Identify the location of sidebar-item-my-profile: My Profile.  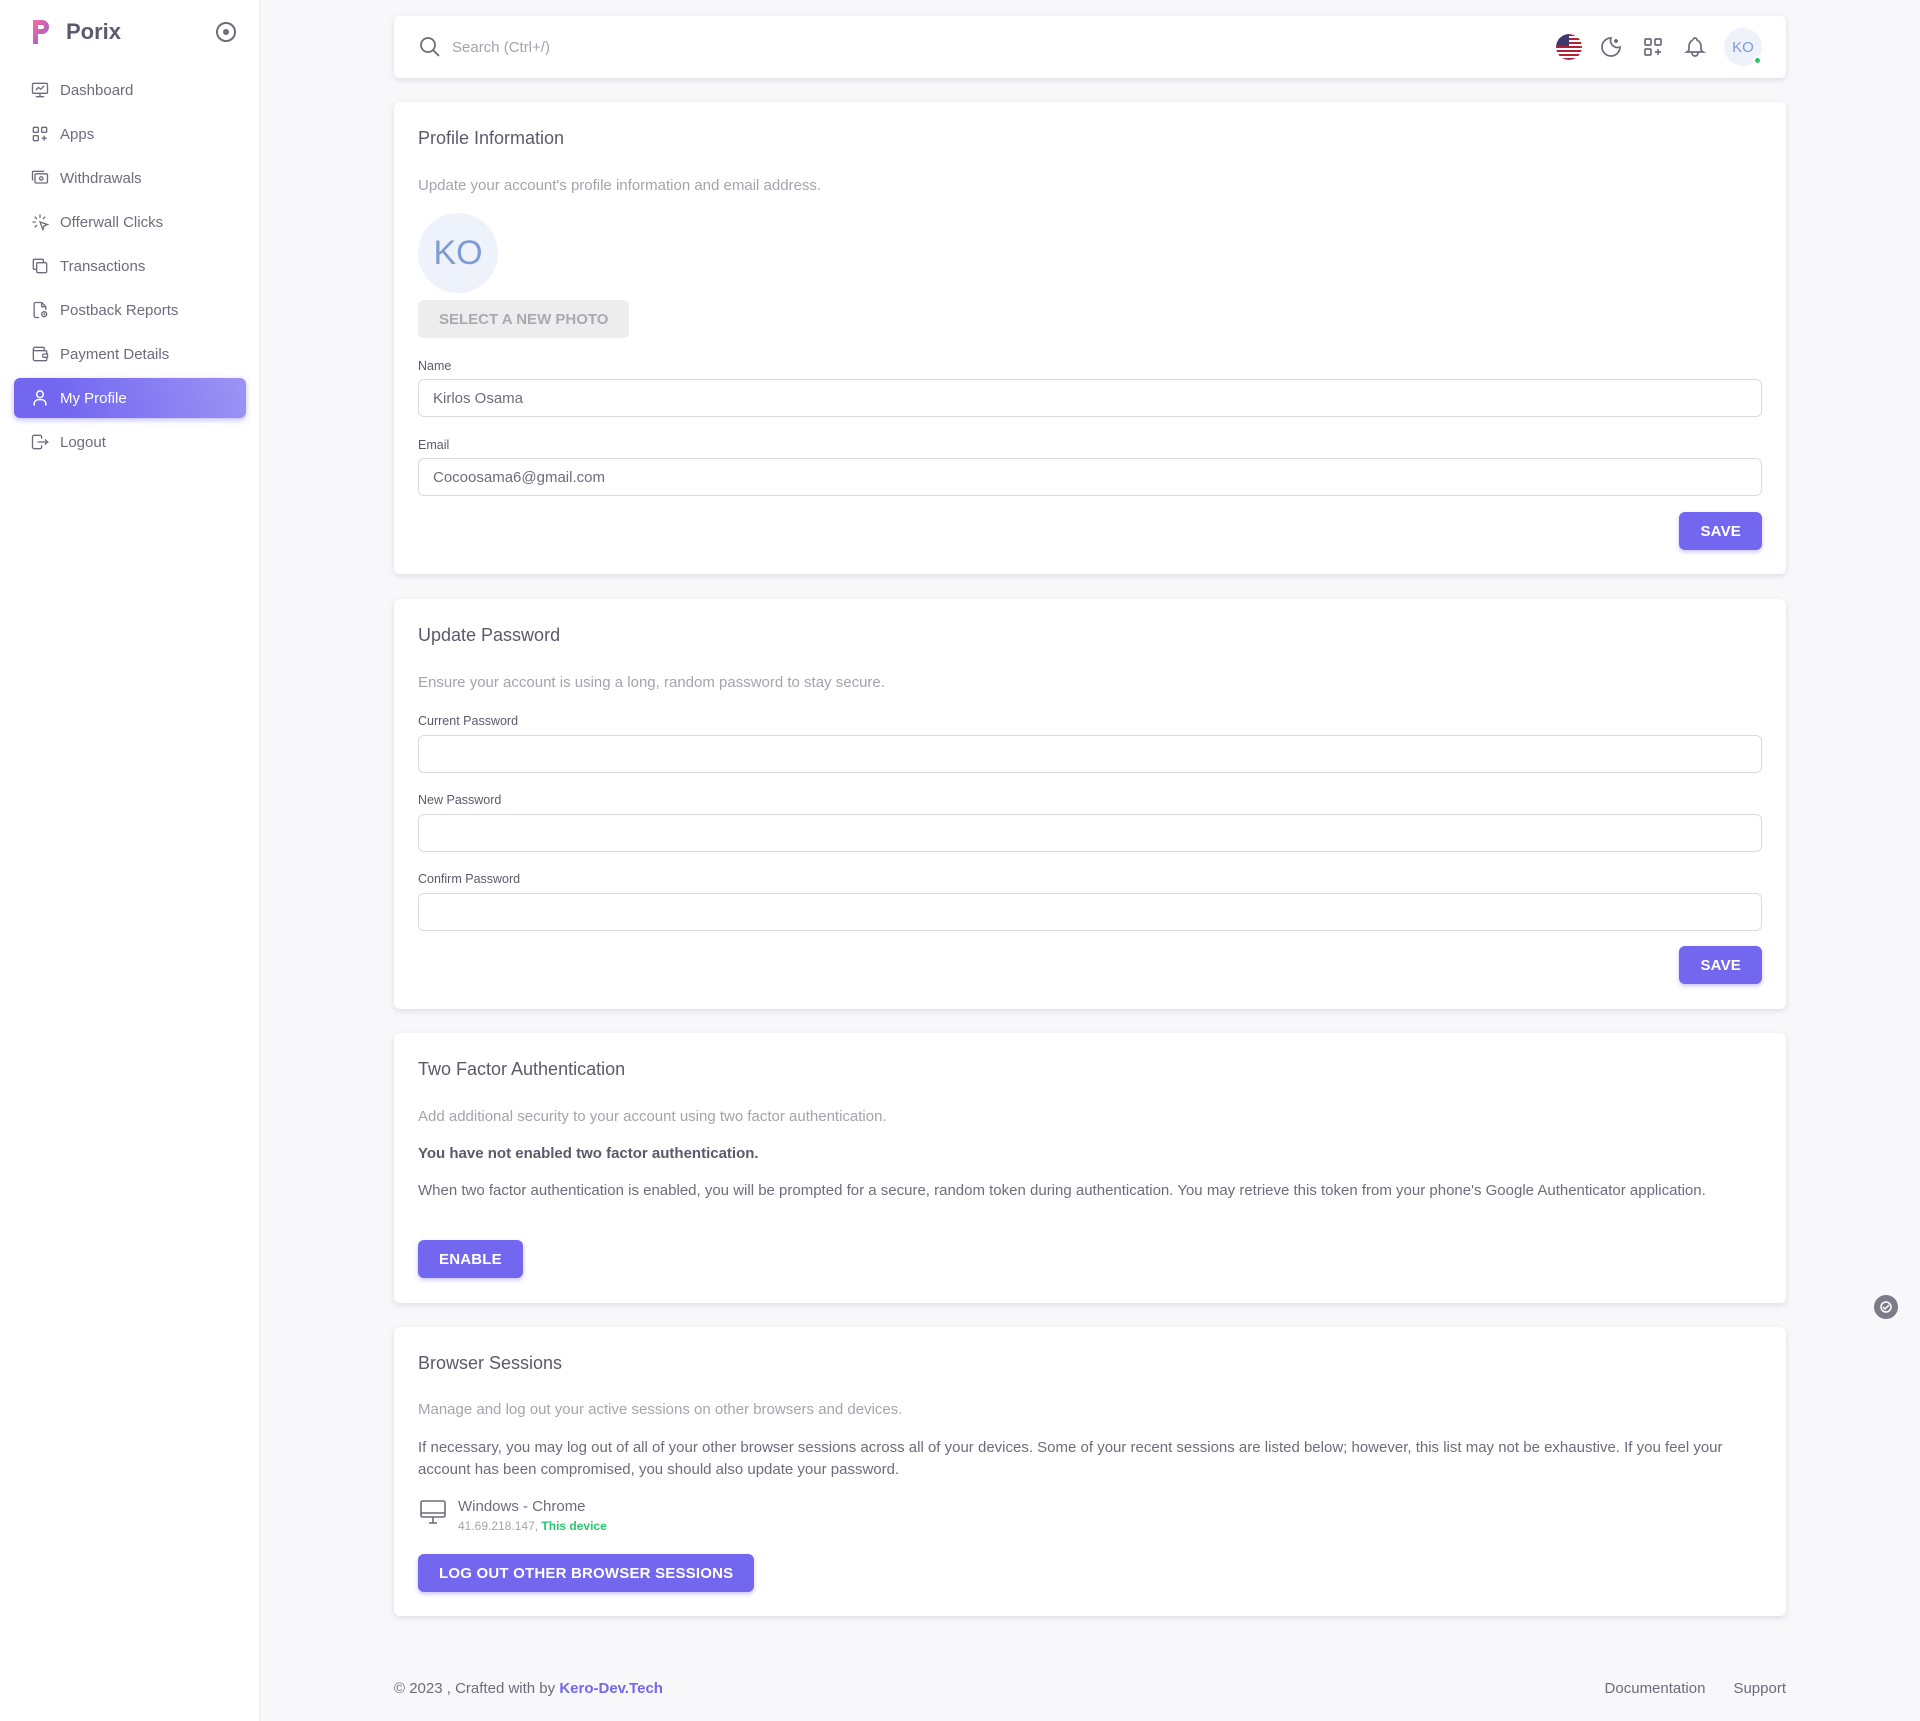
(130, 398).